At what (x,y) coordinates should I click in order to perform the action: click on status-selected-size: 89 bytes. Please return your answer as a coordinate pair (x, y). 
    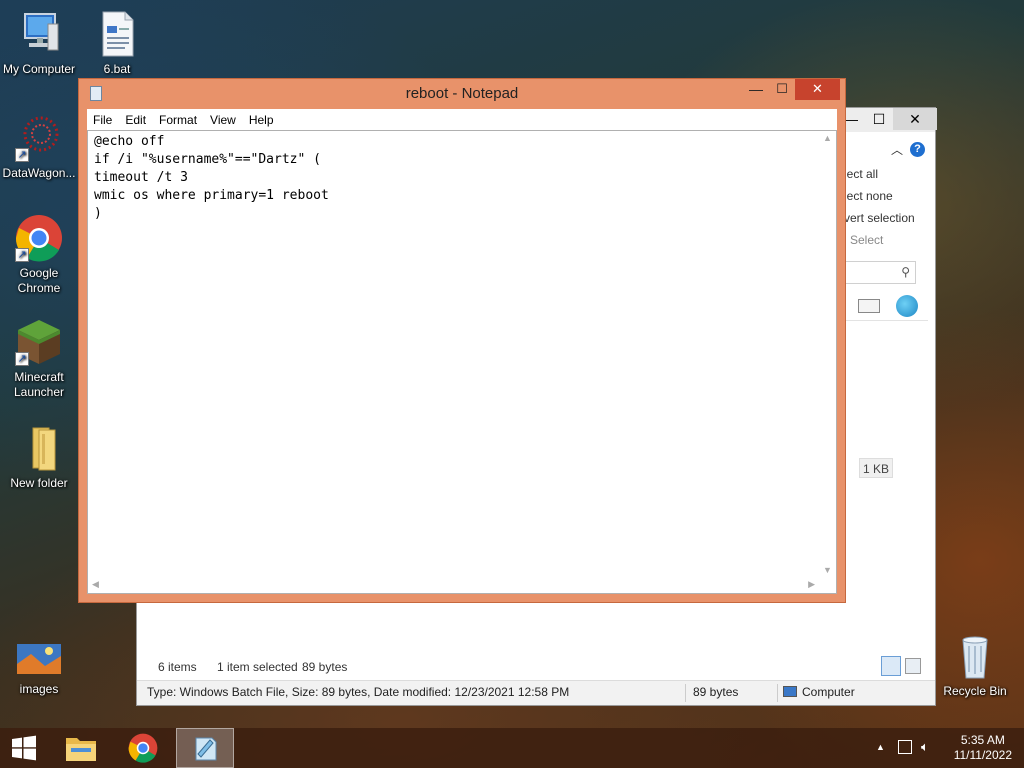
    Looking at the image, I should click on (325, 667).